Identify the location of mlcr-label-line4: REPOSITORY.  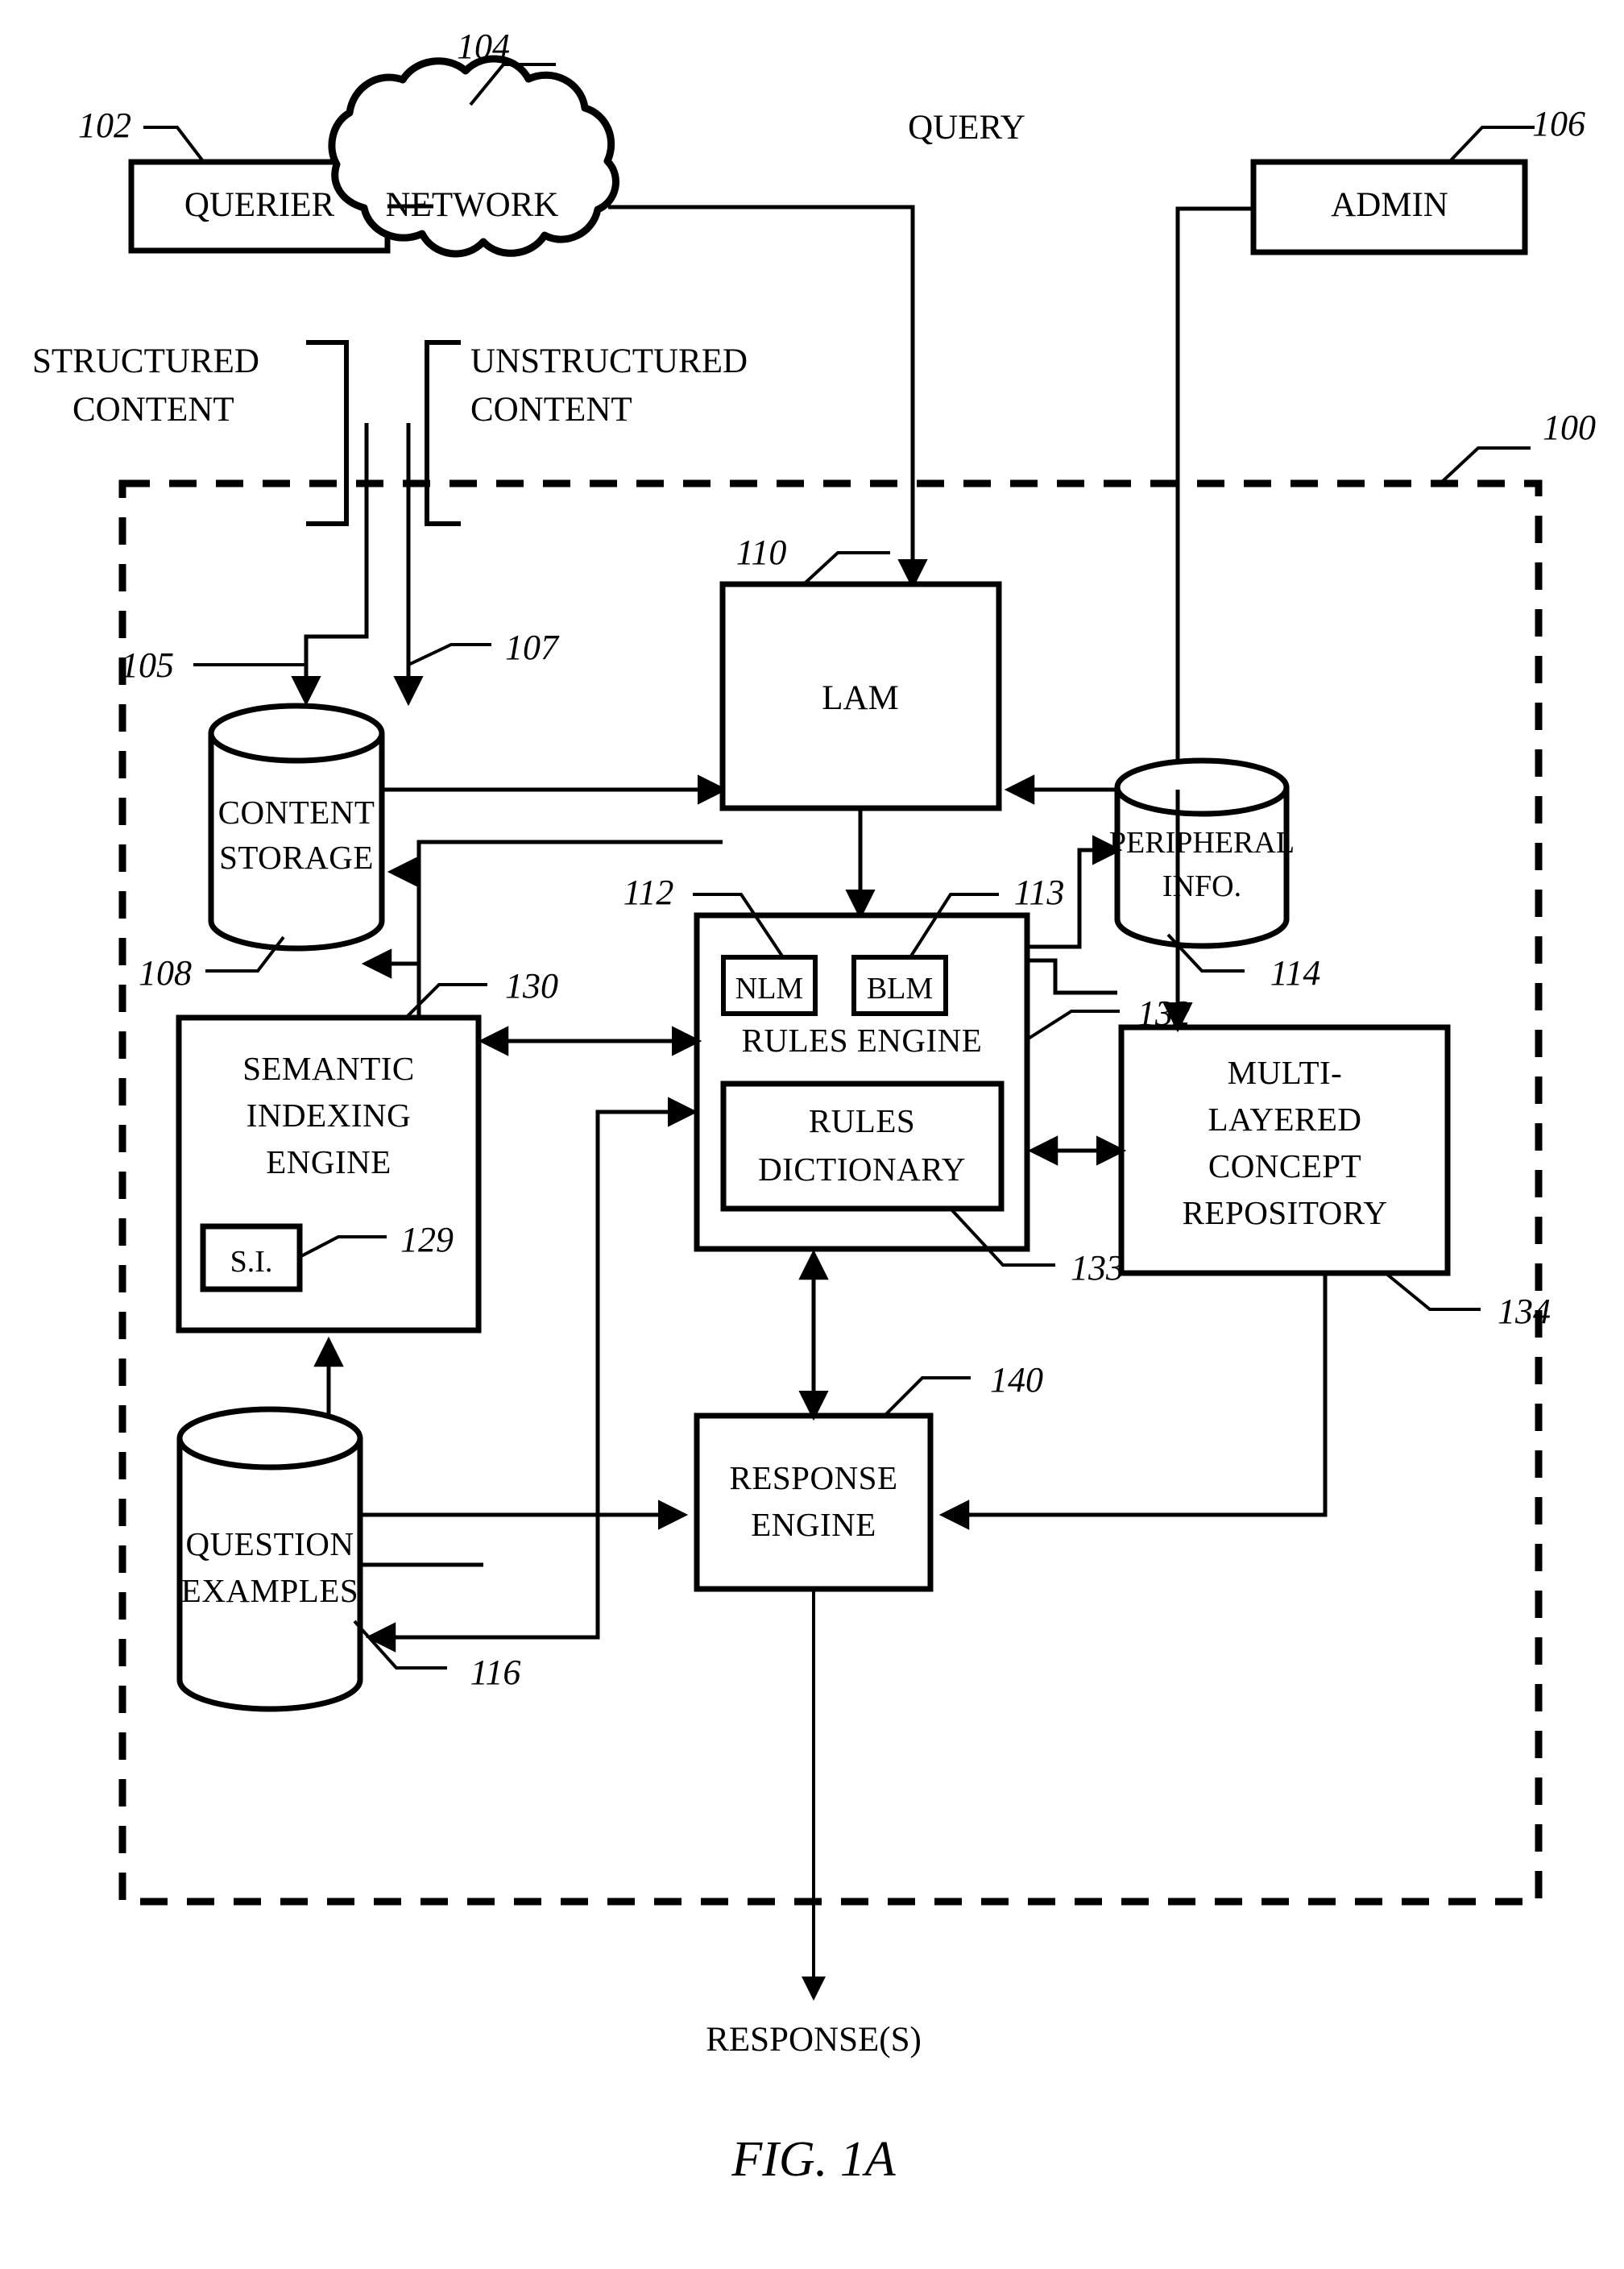
(1285, 1212).